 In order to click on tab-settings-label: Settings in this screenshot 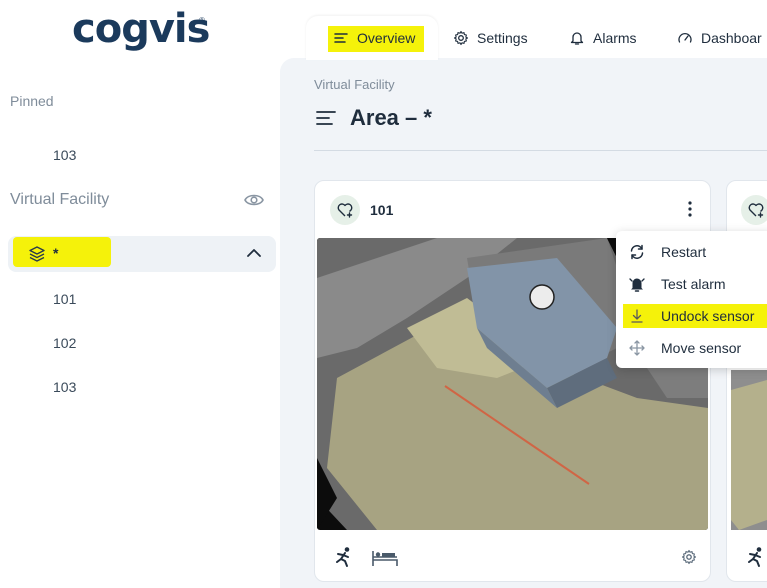, I will do `click(502, 38)`.